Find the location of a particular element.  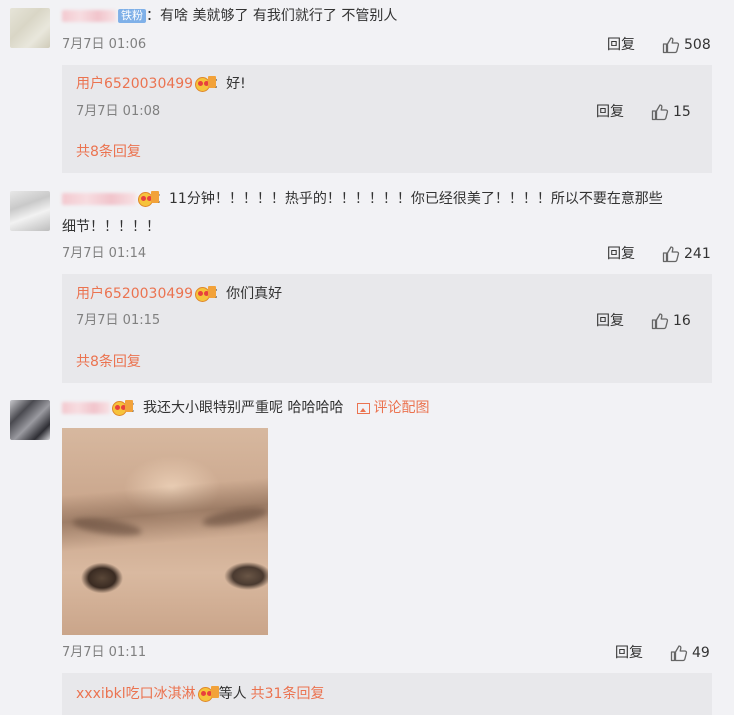

like-button: 241 is located at coordinates (686, 254).